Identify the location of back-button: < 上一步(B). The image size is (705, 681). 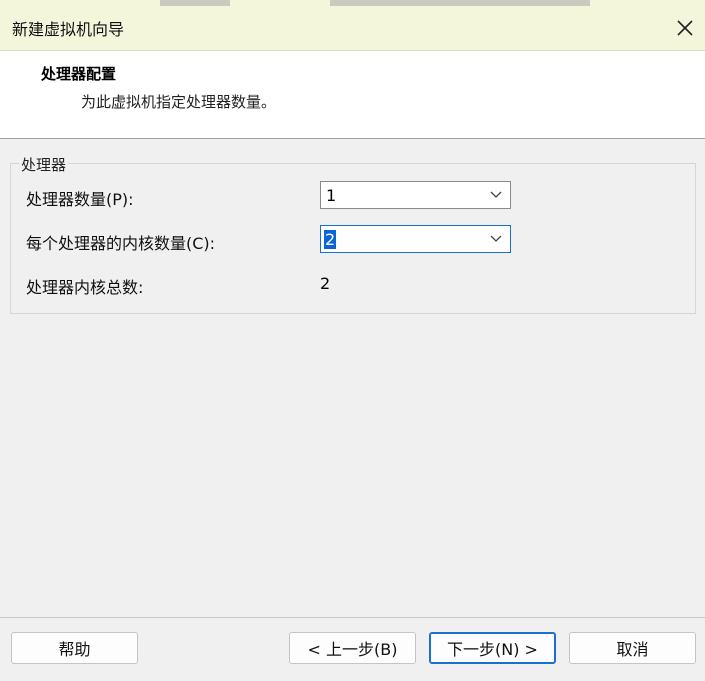
(352, 648).